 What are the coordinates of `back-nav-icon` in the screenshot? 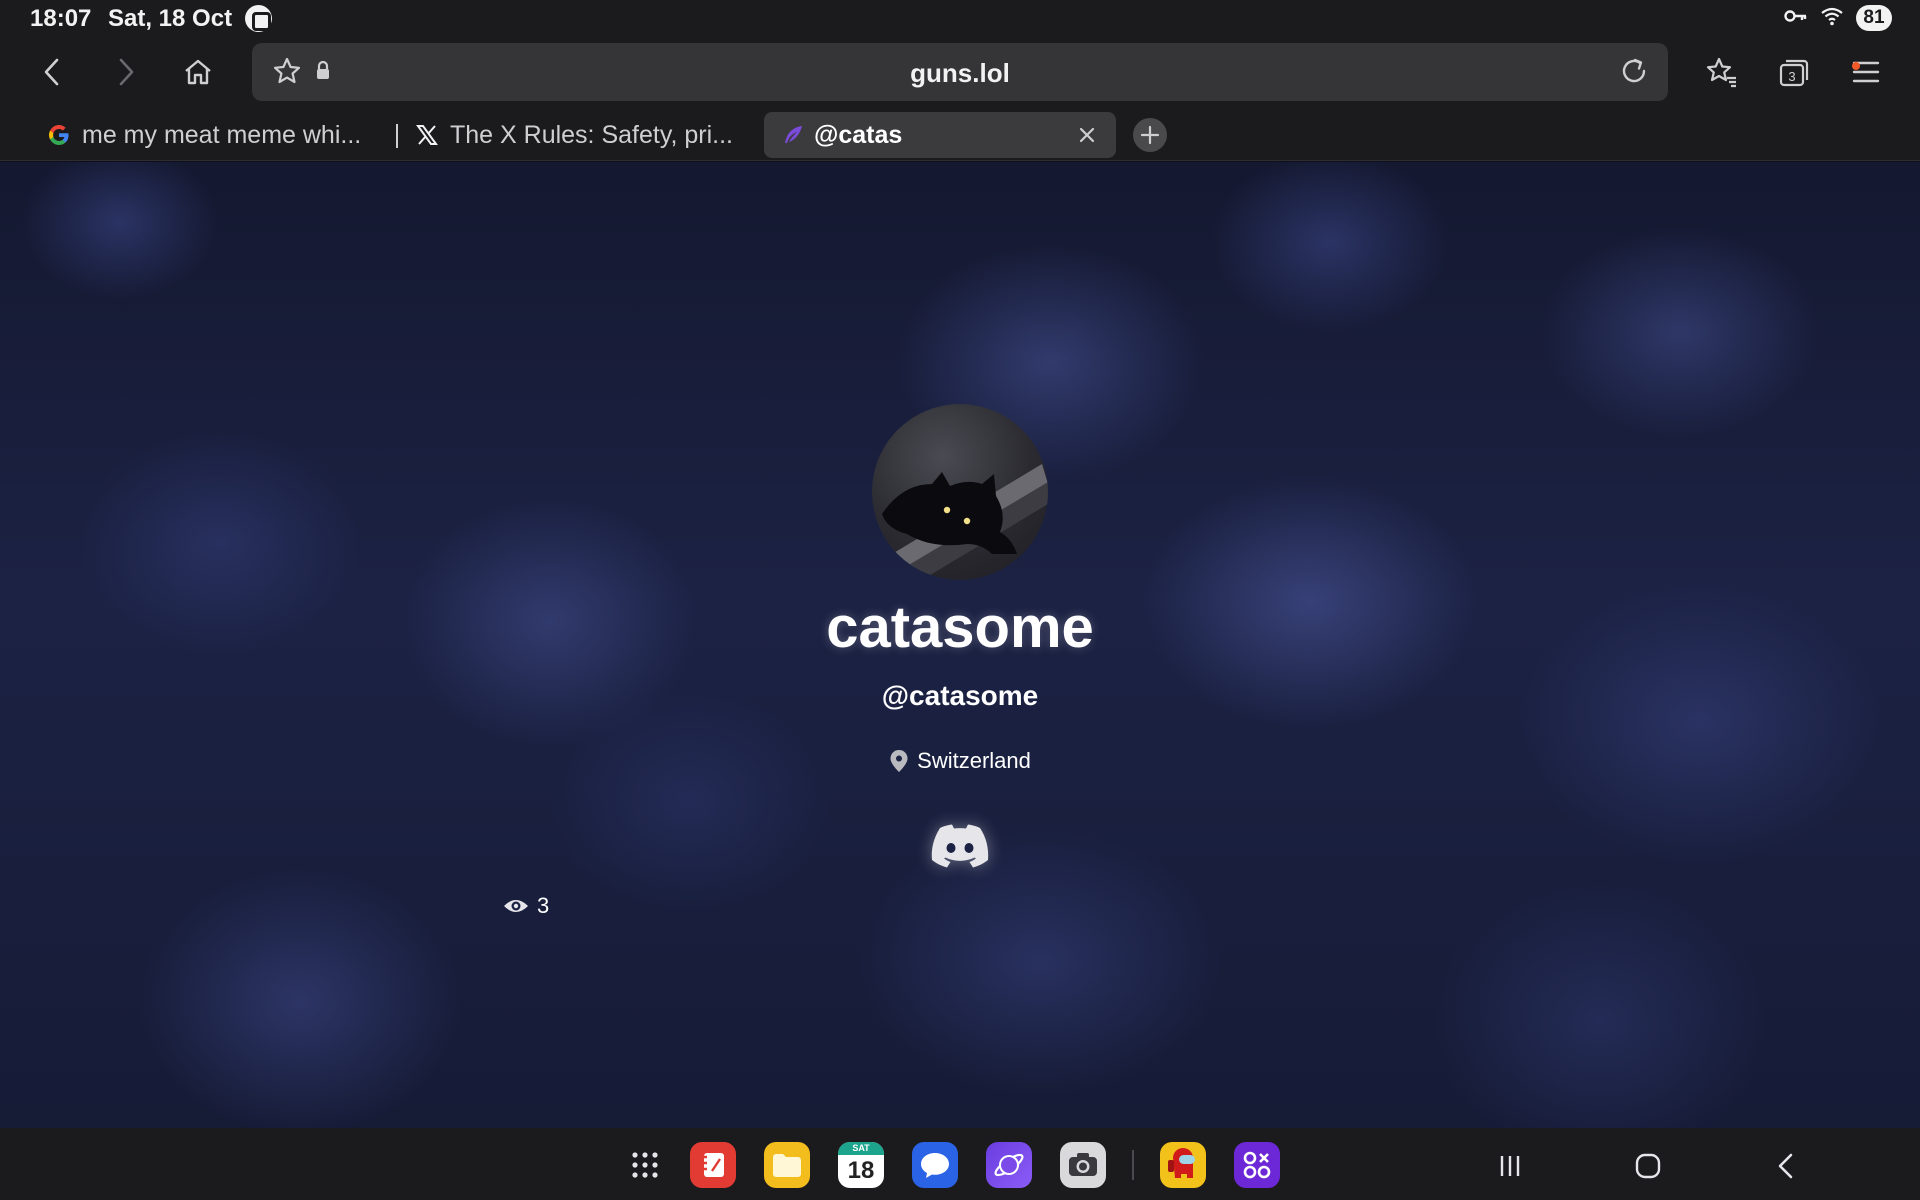 It's located at (1785, 1166).